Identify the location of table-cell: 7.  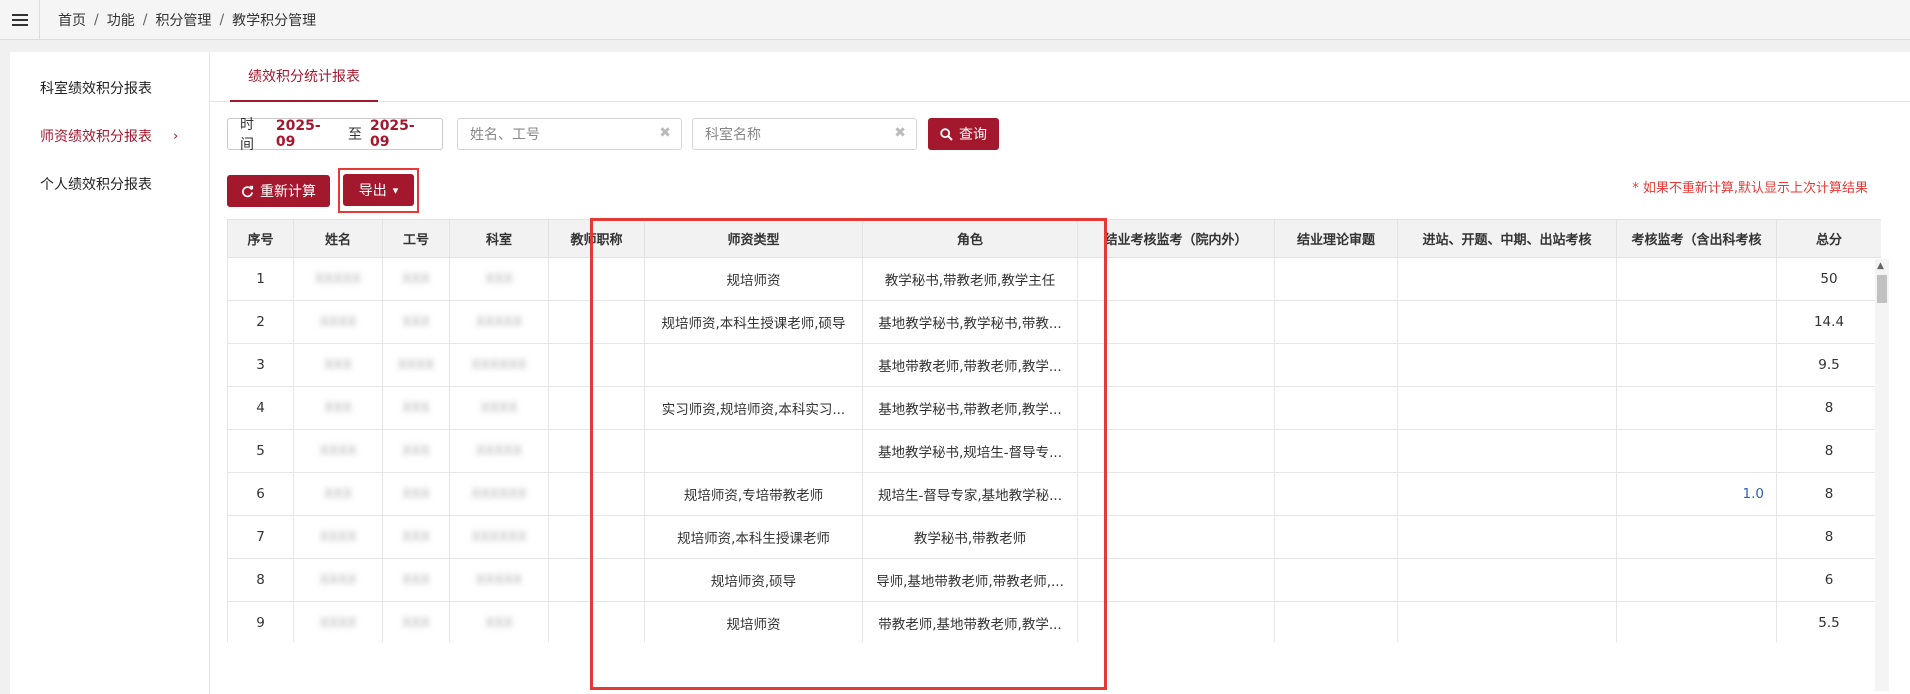
(260, 537).